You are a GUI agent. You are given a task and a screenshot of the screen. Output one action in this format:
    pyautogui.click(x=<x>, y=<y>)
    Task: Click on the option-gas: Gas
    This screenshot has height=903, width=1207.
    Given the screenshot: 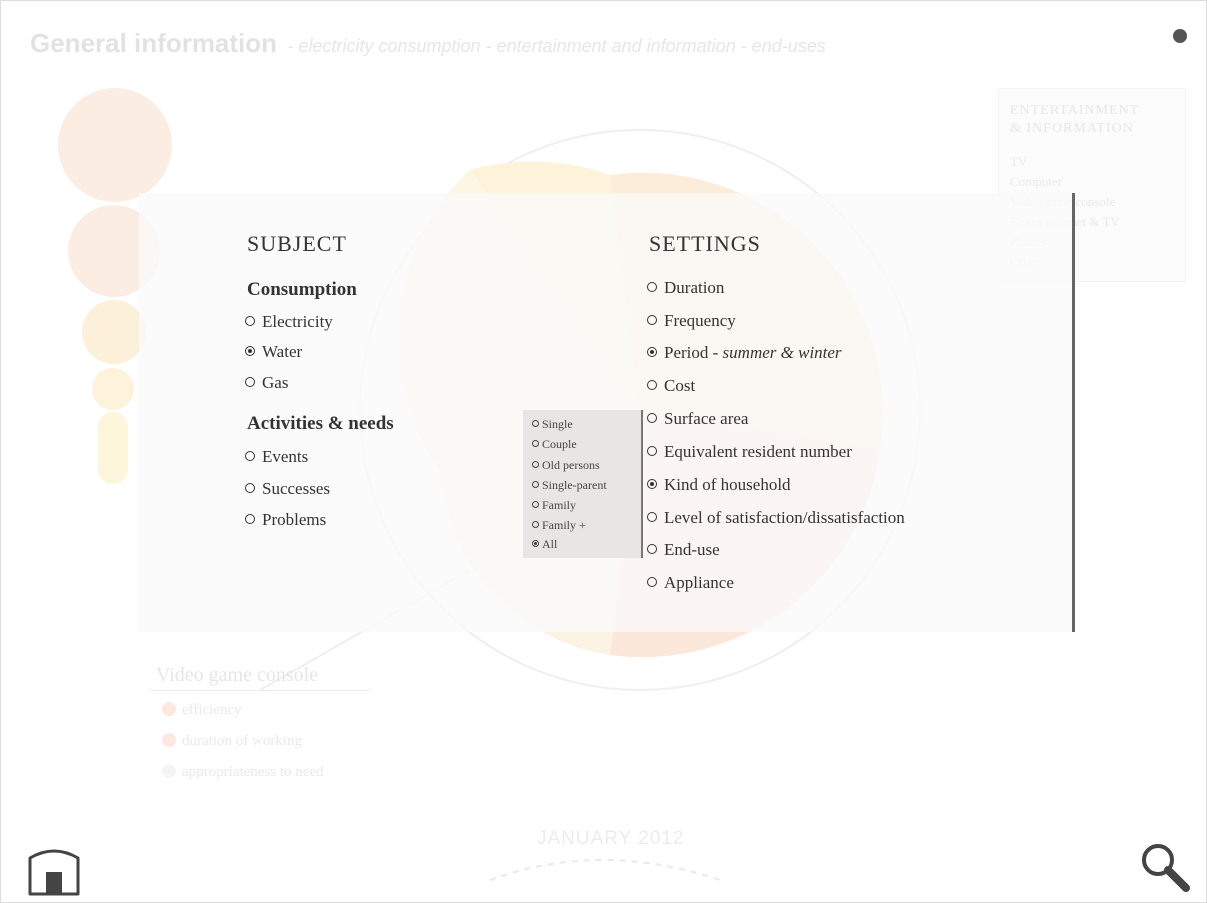 What is the action you would take?
    pyautogui.click(x=266, y=383)
    